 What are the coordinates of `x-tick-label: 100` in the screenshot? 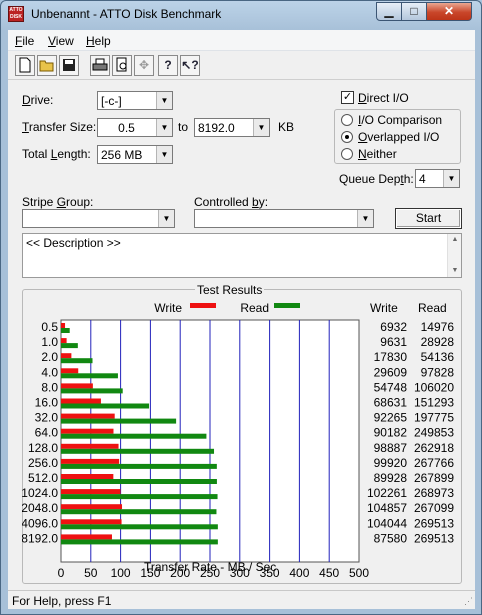 It's located at (121, 573).